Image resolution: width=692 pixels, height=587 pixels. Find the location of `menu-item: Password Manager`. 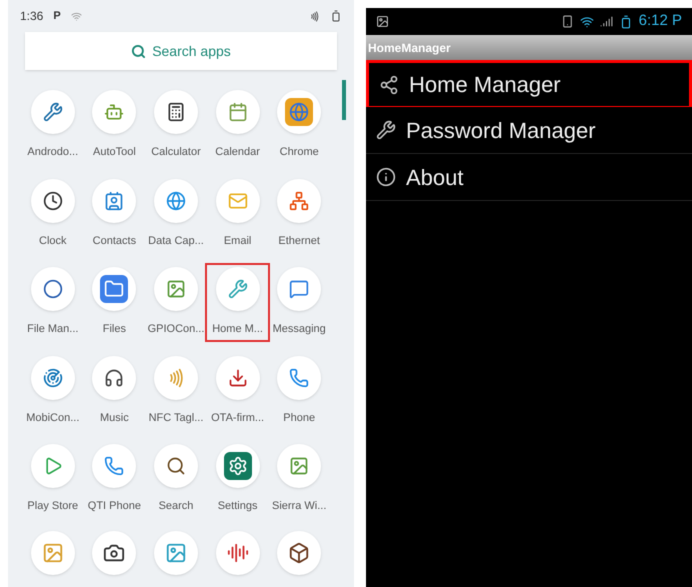

menu-item: Password Manager is located at coordinates (529, 130).